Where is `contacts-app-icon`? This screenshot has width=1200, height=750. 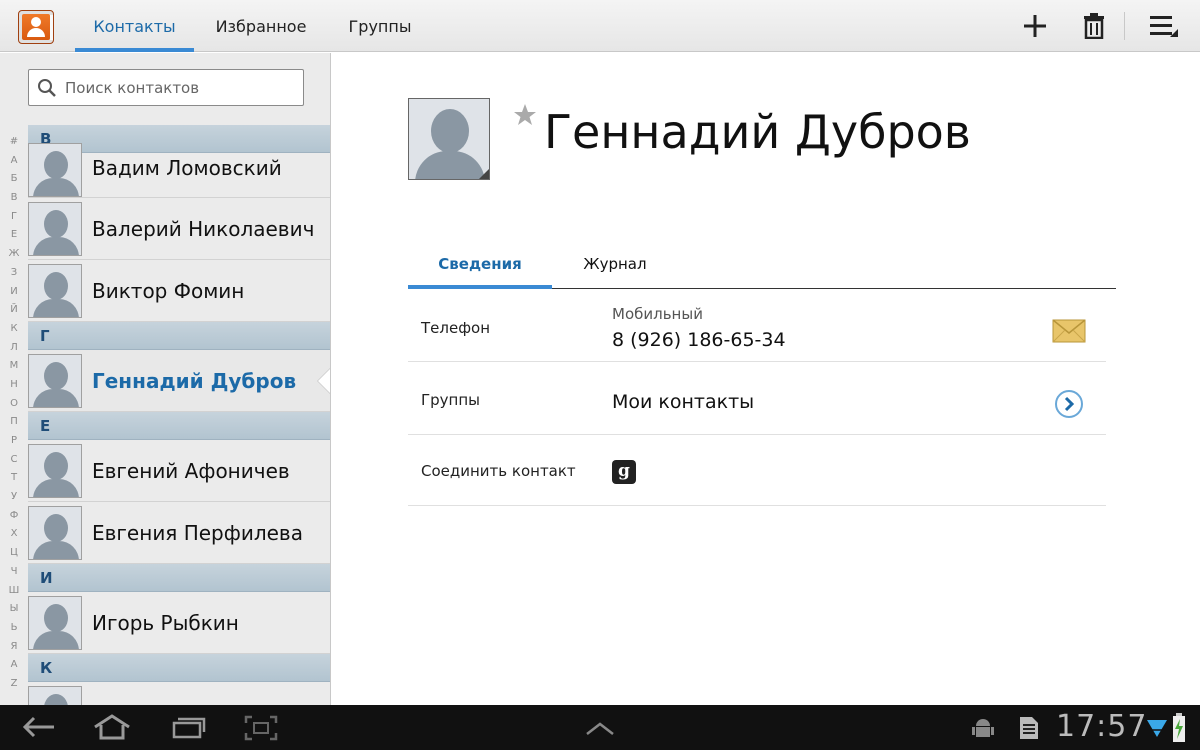
contacts-app-icon is located at coordinates (36, 27).